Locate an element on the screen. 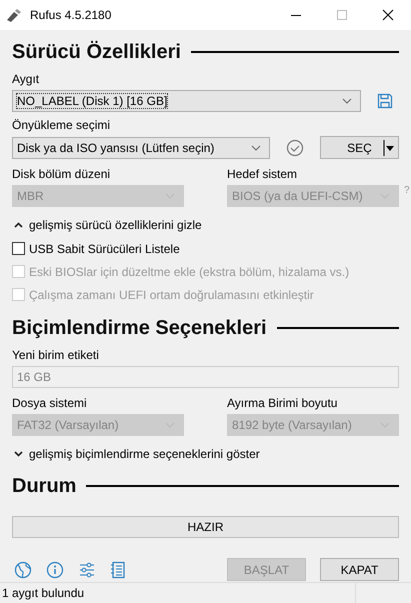  checkbox-label: Eski BIOSlar için düzeltme ekle (ekstra bölüm, hizalama vs.) is located at coordinates (189, 271).